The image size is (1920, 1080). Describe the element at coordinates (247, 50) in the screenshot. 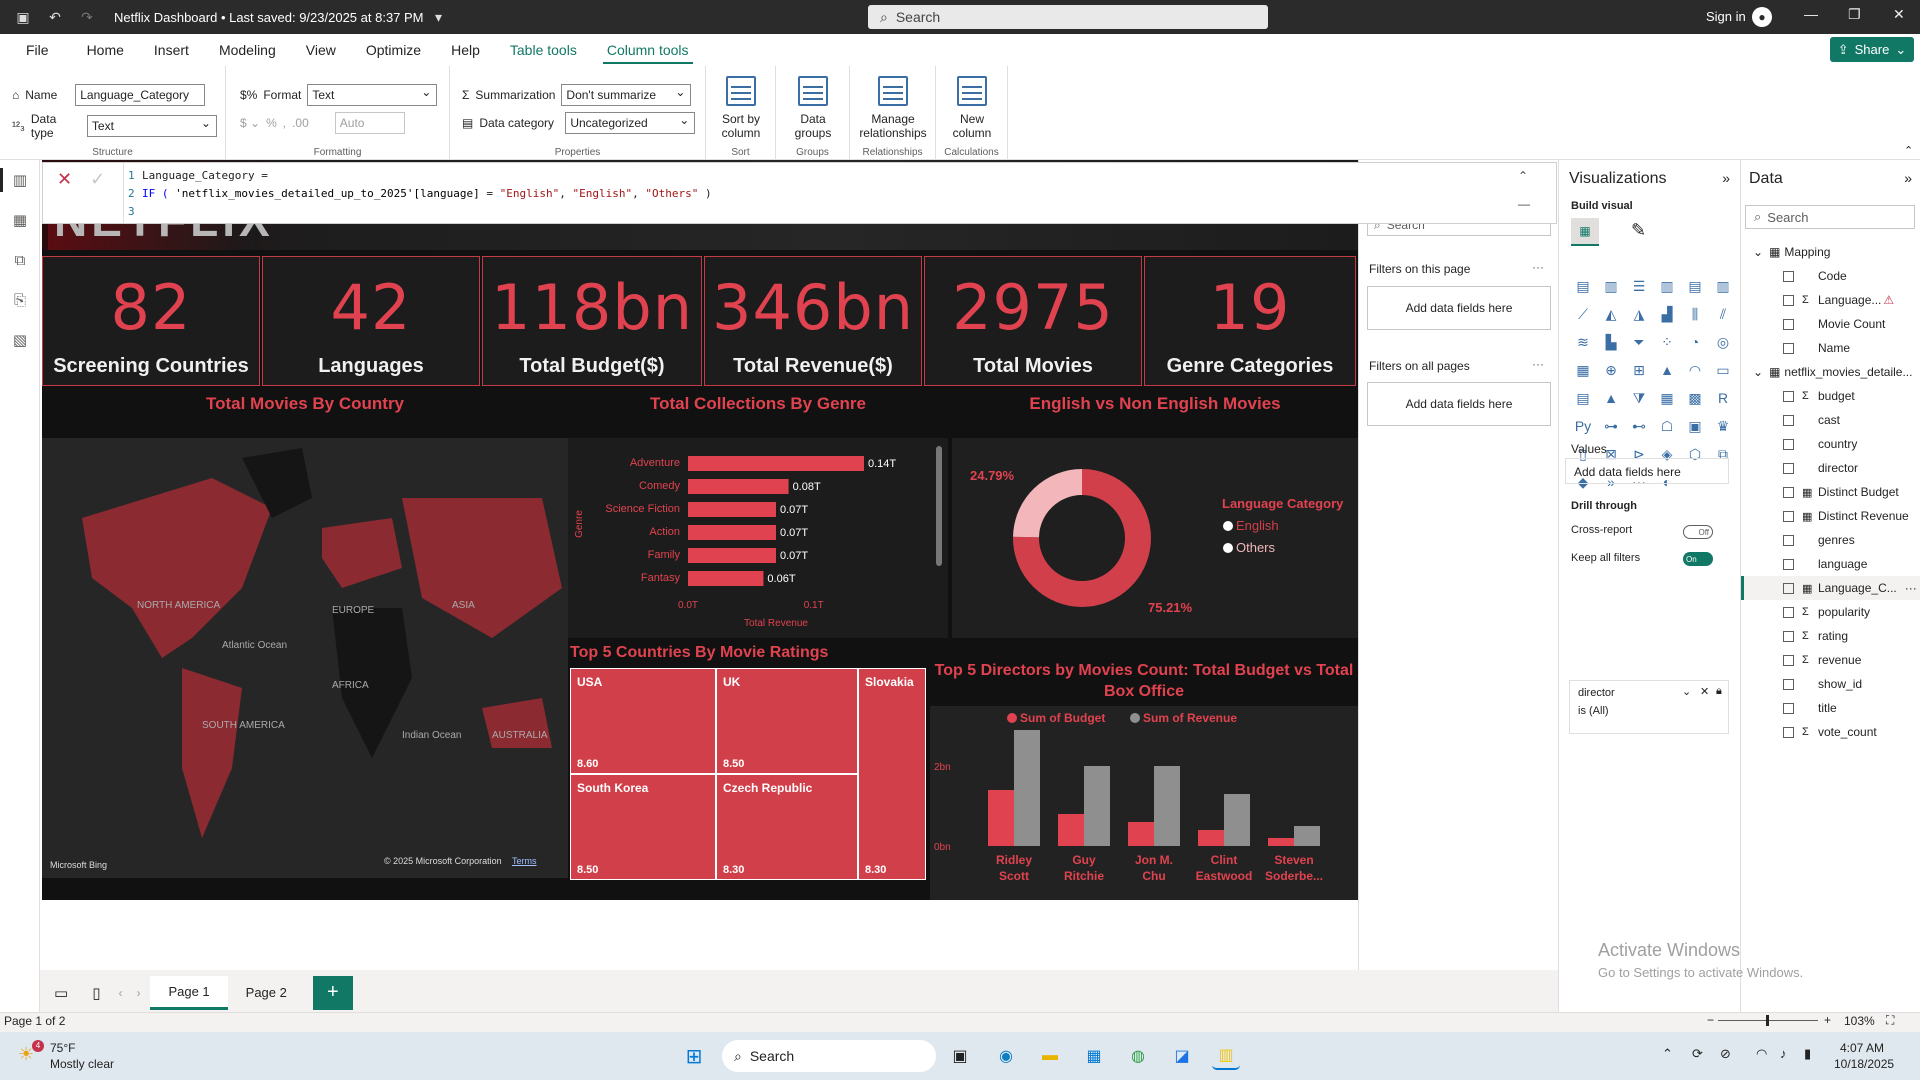

I see `tab-modeling: Modeling` at that location.